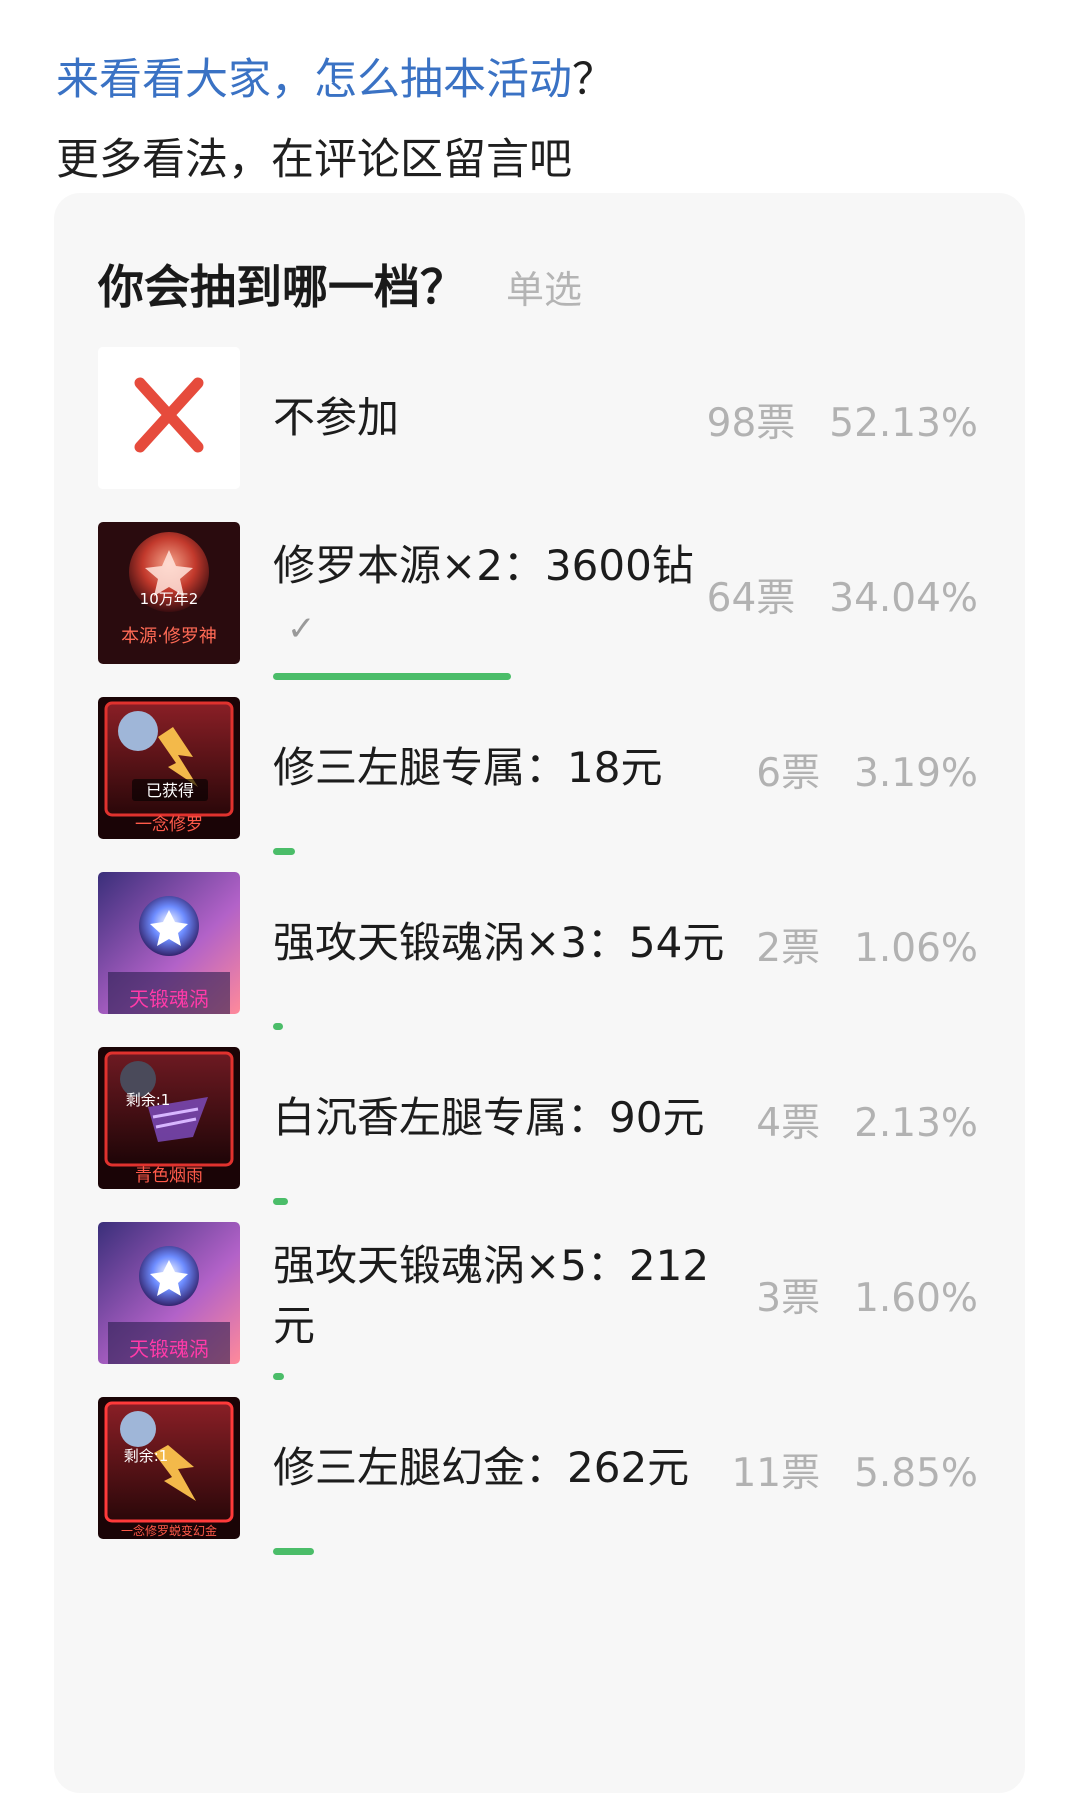 This screenshot has height=1793, width=1080. I want to click on option-label: 强攻天锻魂涡×3：54元, so click(499, 942).